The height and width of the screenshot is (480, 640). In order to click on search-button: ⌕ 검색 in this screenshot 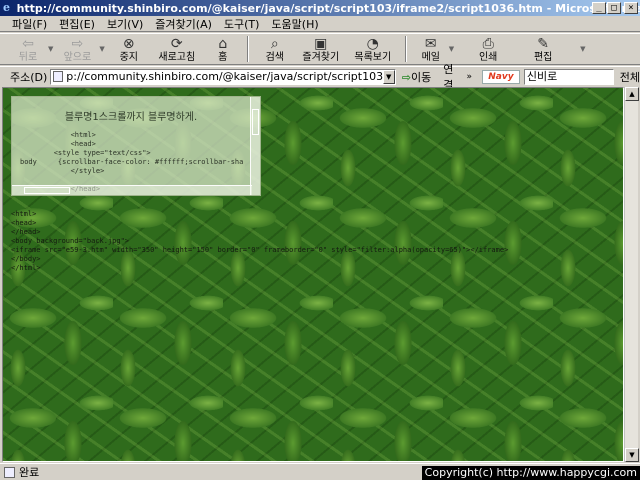, I will do `click(275, 49)`.